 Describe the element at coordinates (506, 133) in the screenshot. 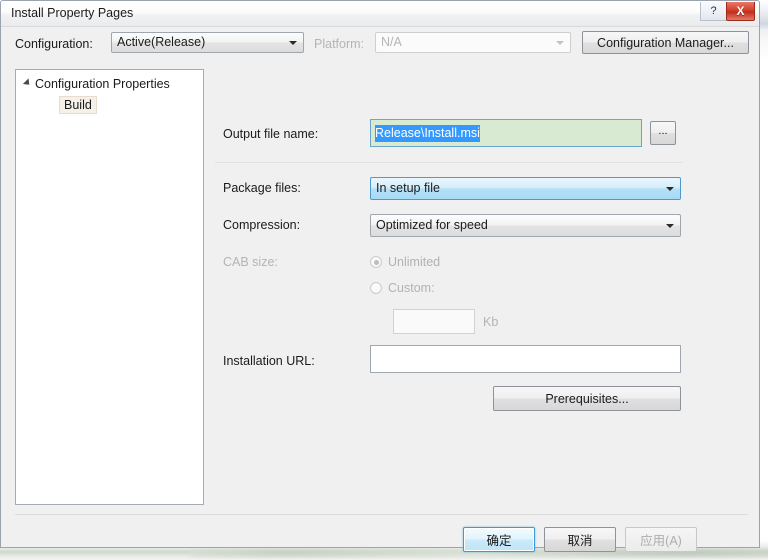

I see `output-file-name-input: Release\Install.msi` at that location.